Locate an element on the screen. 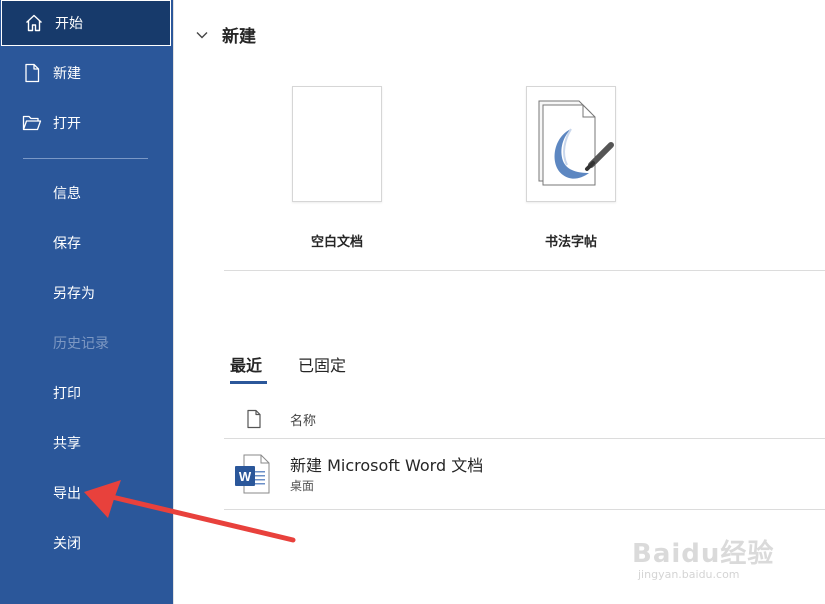 This screenshot has width=825, height=604. template-calligraphy-name: 书法字帖 is located at coordinates (570, 242).